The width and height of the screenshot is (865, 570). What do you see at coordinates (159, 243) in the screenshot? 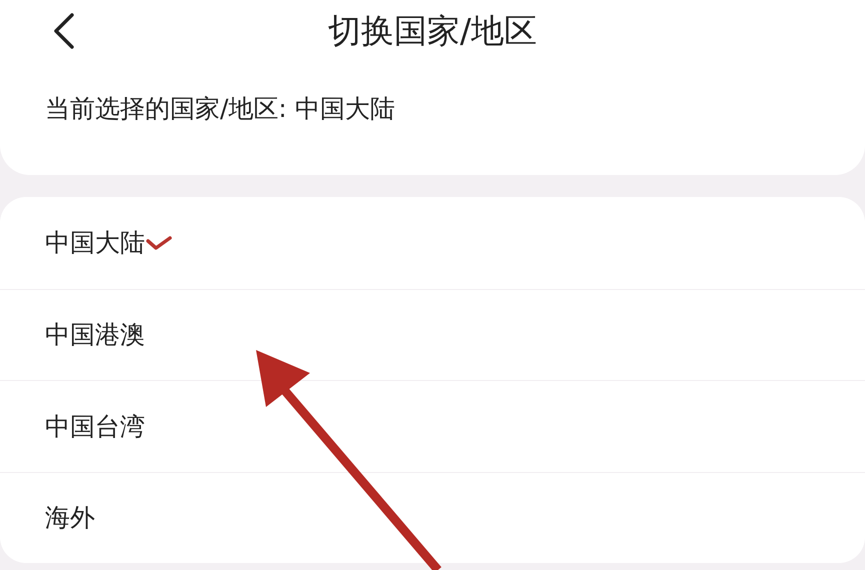
I see `checkmark-icon` at bounding box center [159, 243].